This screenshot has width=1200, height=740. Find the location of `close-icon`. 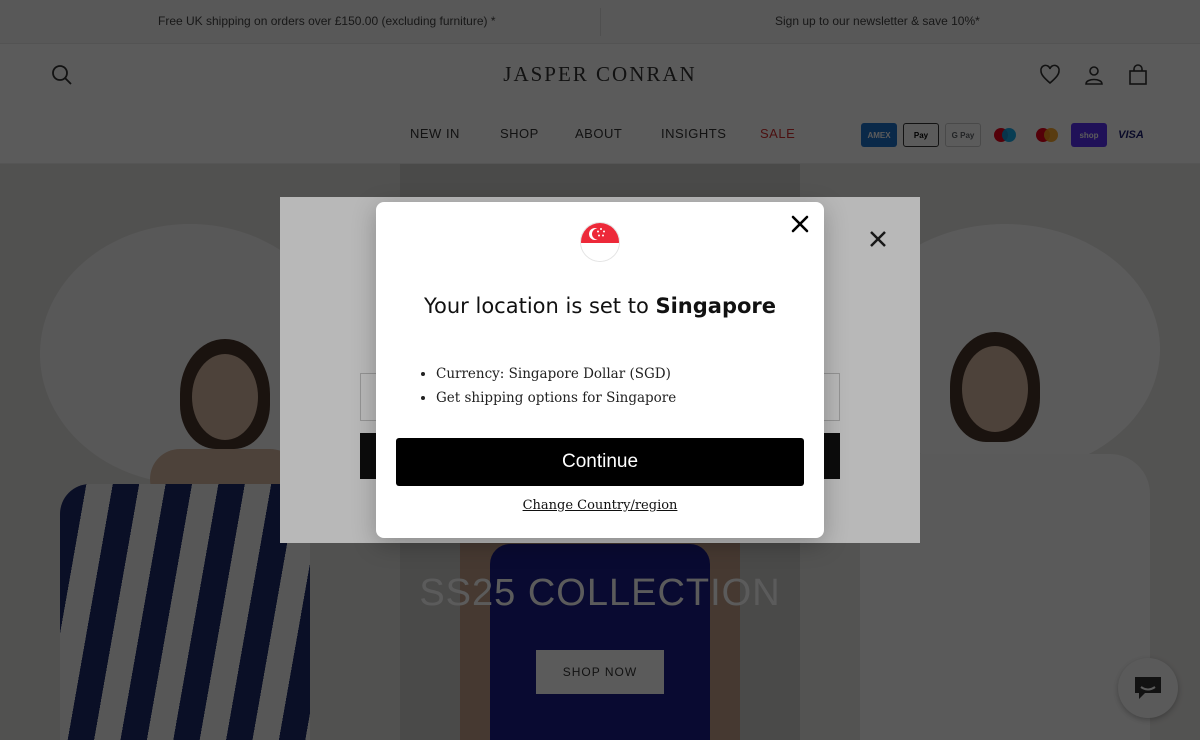

close-icon is located at coordinates (800, 224).